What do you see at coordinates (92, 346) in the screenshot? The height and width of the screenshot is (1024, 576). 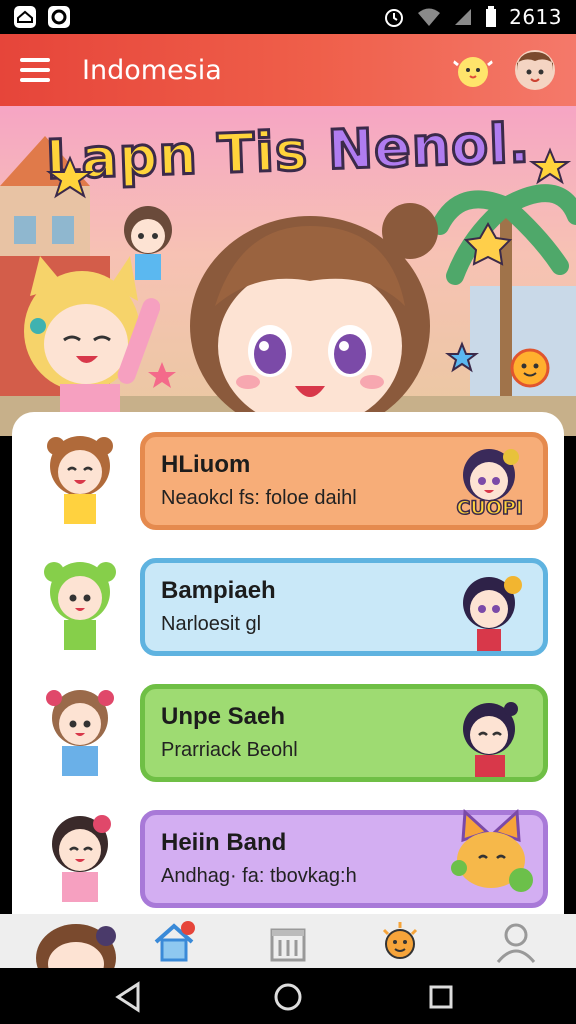 I see `cat-girl-illustration` at bounding box center [92, 346].